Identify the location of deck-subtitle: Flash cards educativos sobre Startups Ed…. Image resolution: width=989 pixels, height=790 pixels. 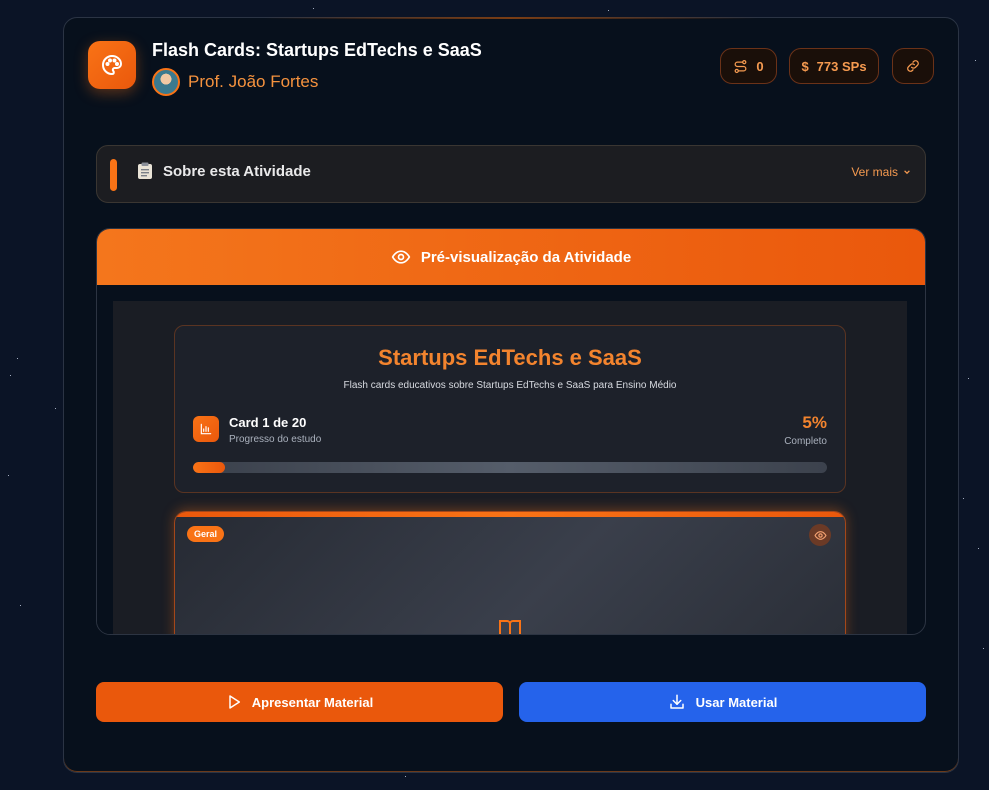
(510, 385).